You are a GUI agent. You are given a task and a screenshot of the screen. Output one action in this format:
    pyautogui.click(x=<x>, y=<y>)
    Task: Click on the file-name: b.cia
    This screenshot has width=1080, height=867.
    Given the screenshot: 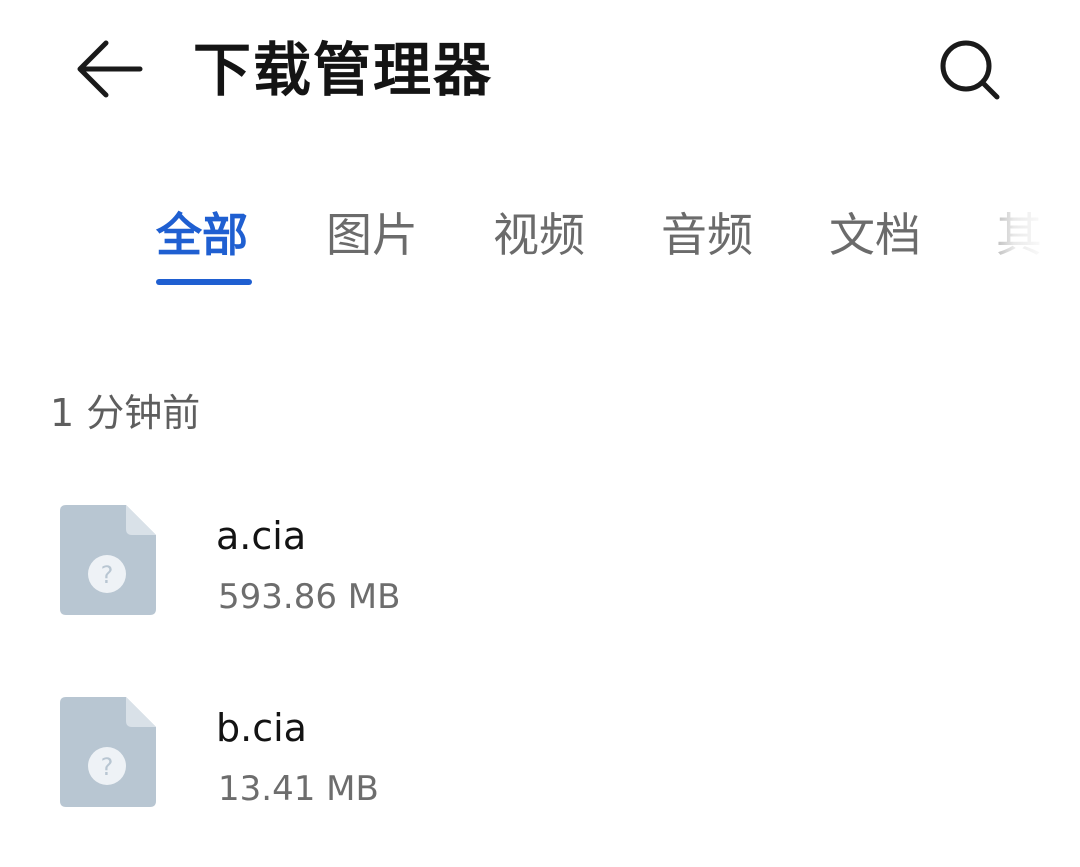 What is the action you would take?
    pyautogui.click(x=261, y=728)
    